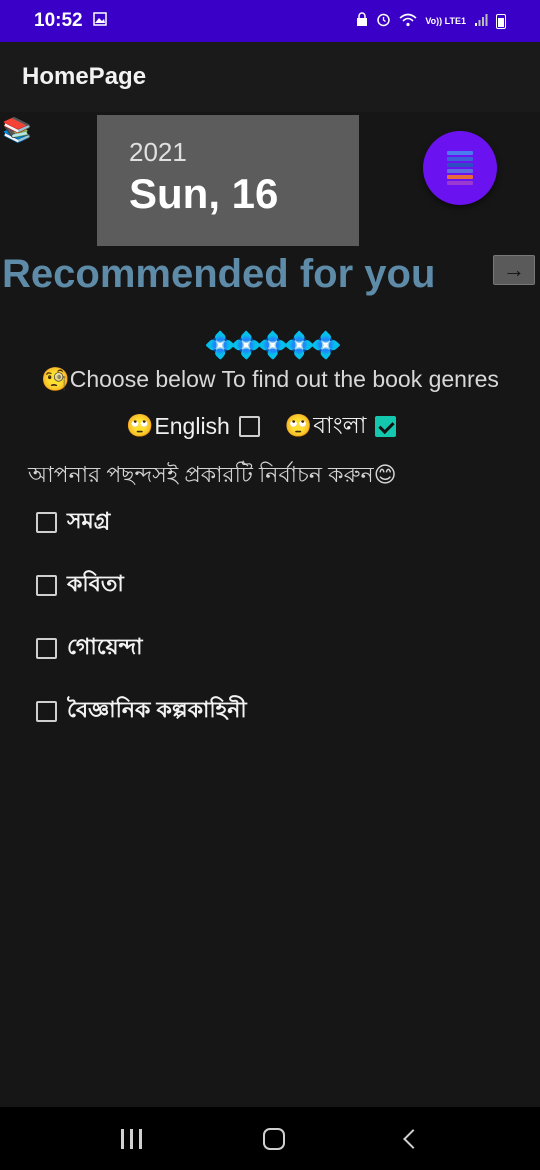 The width and height of the screenshot is (540, 1170). What do you see at coordinates (141, 522) in the screenshot?
I see `genre-item: সমগ্র` at bounding box center [141, 522].